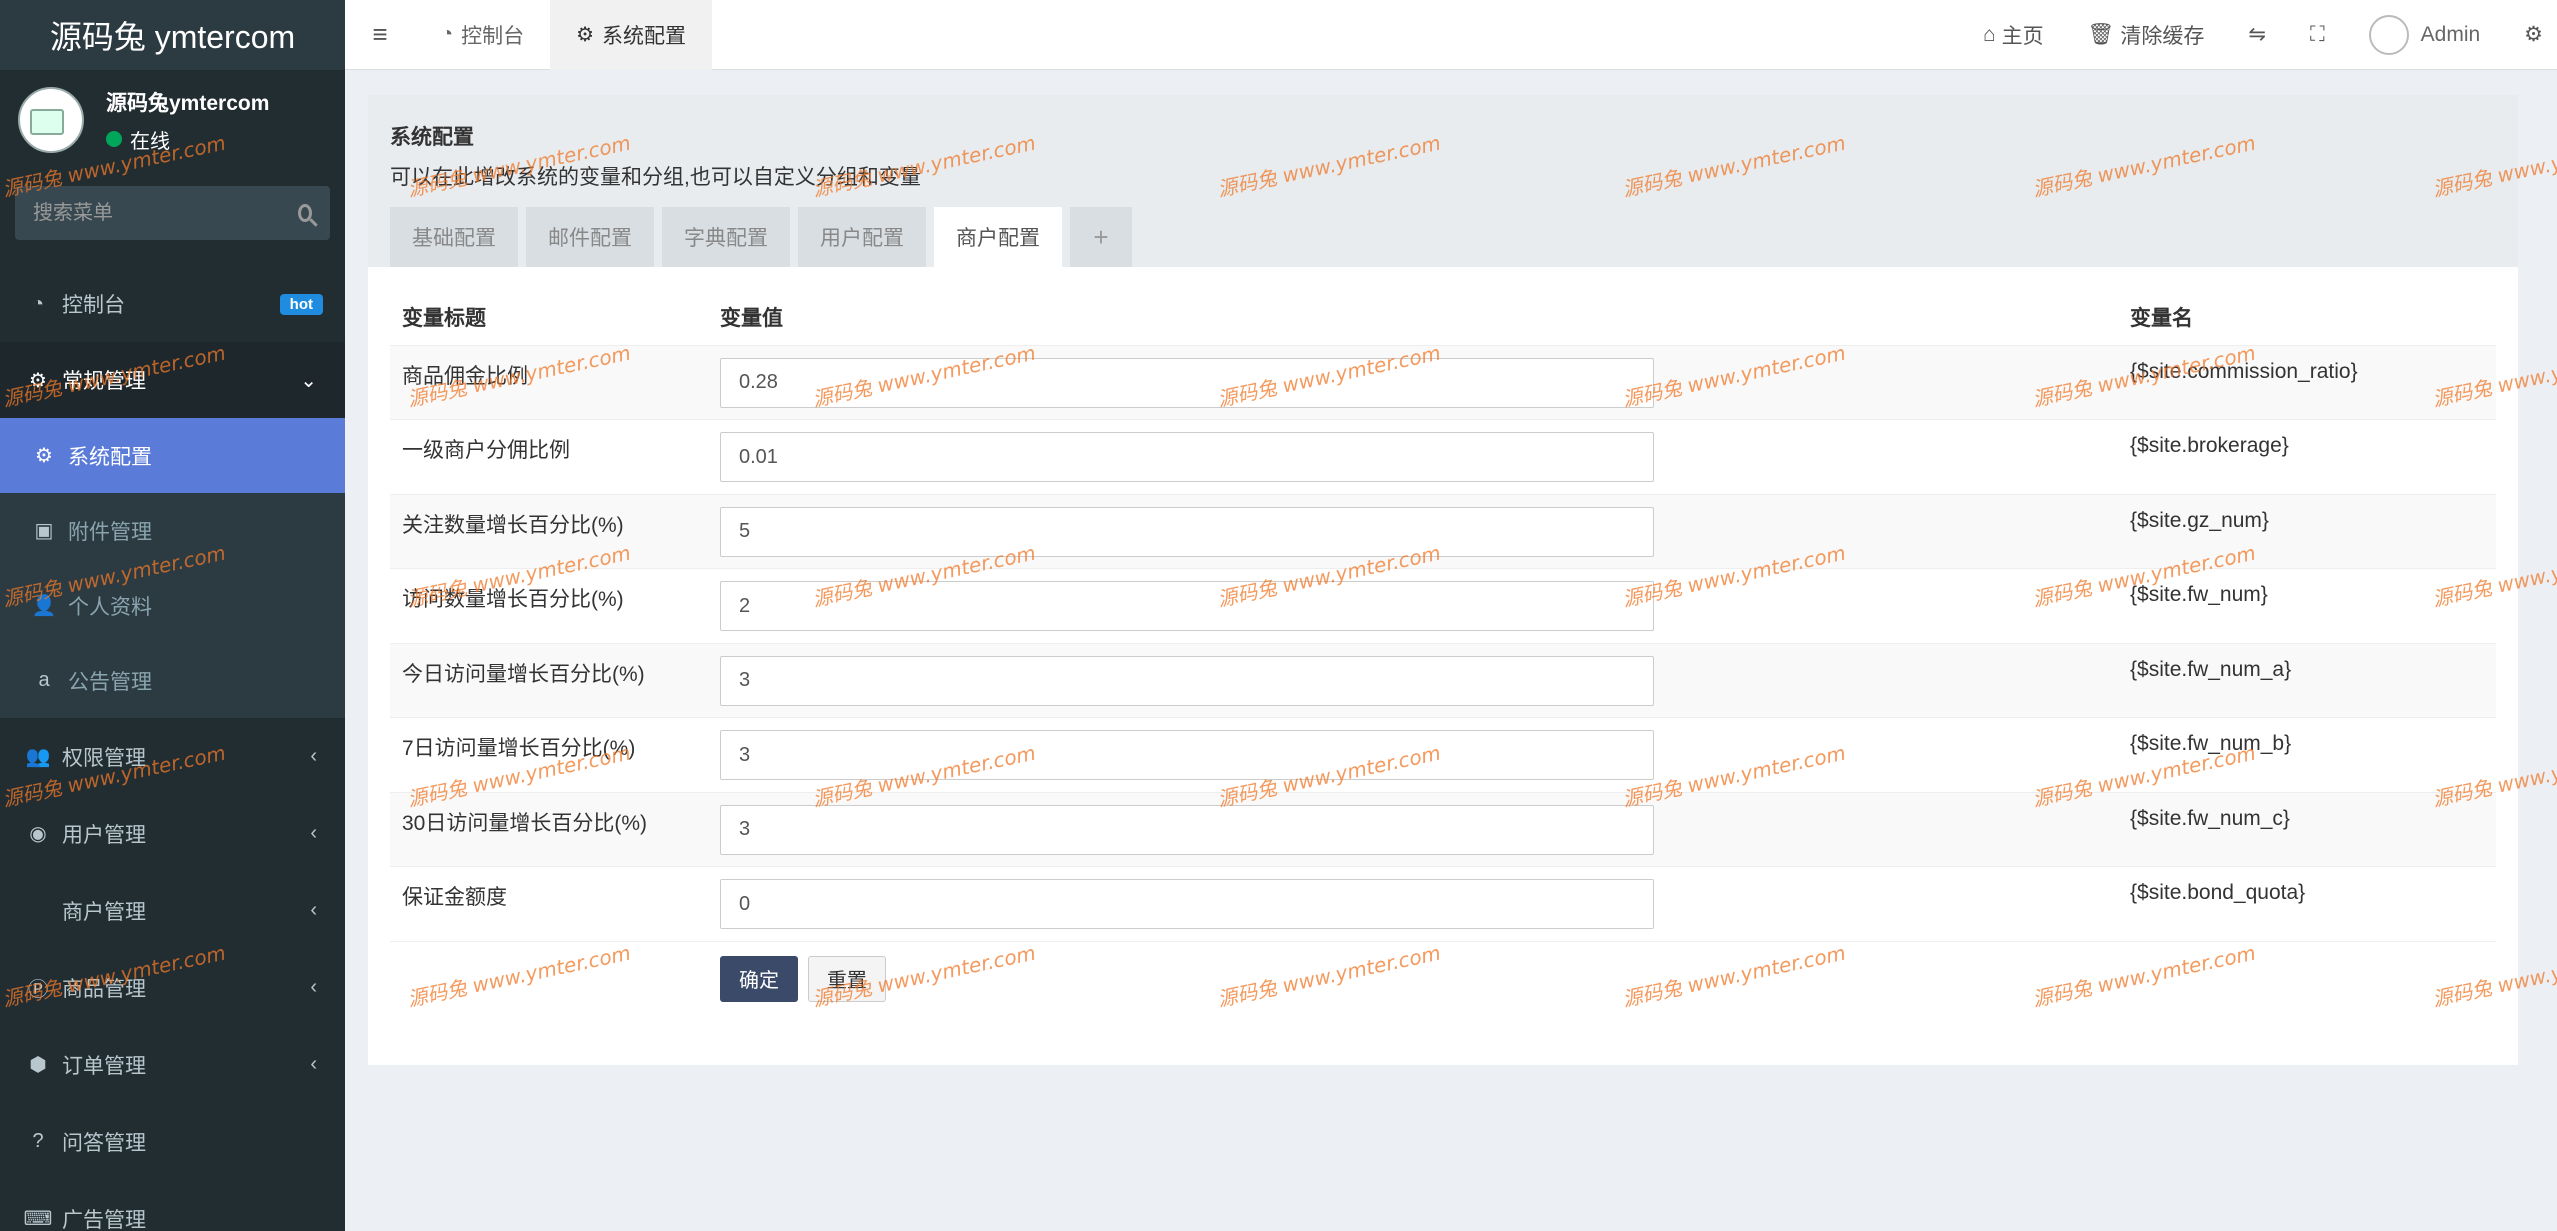  Describe the element at coordinates (38, 1065) in the screenshot. I see `cube-icon: ⬢` at that location.